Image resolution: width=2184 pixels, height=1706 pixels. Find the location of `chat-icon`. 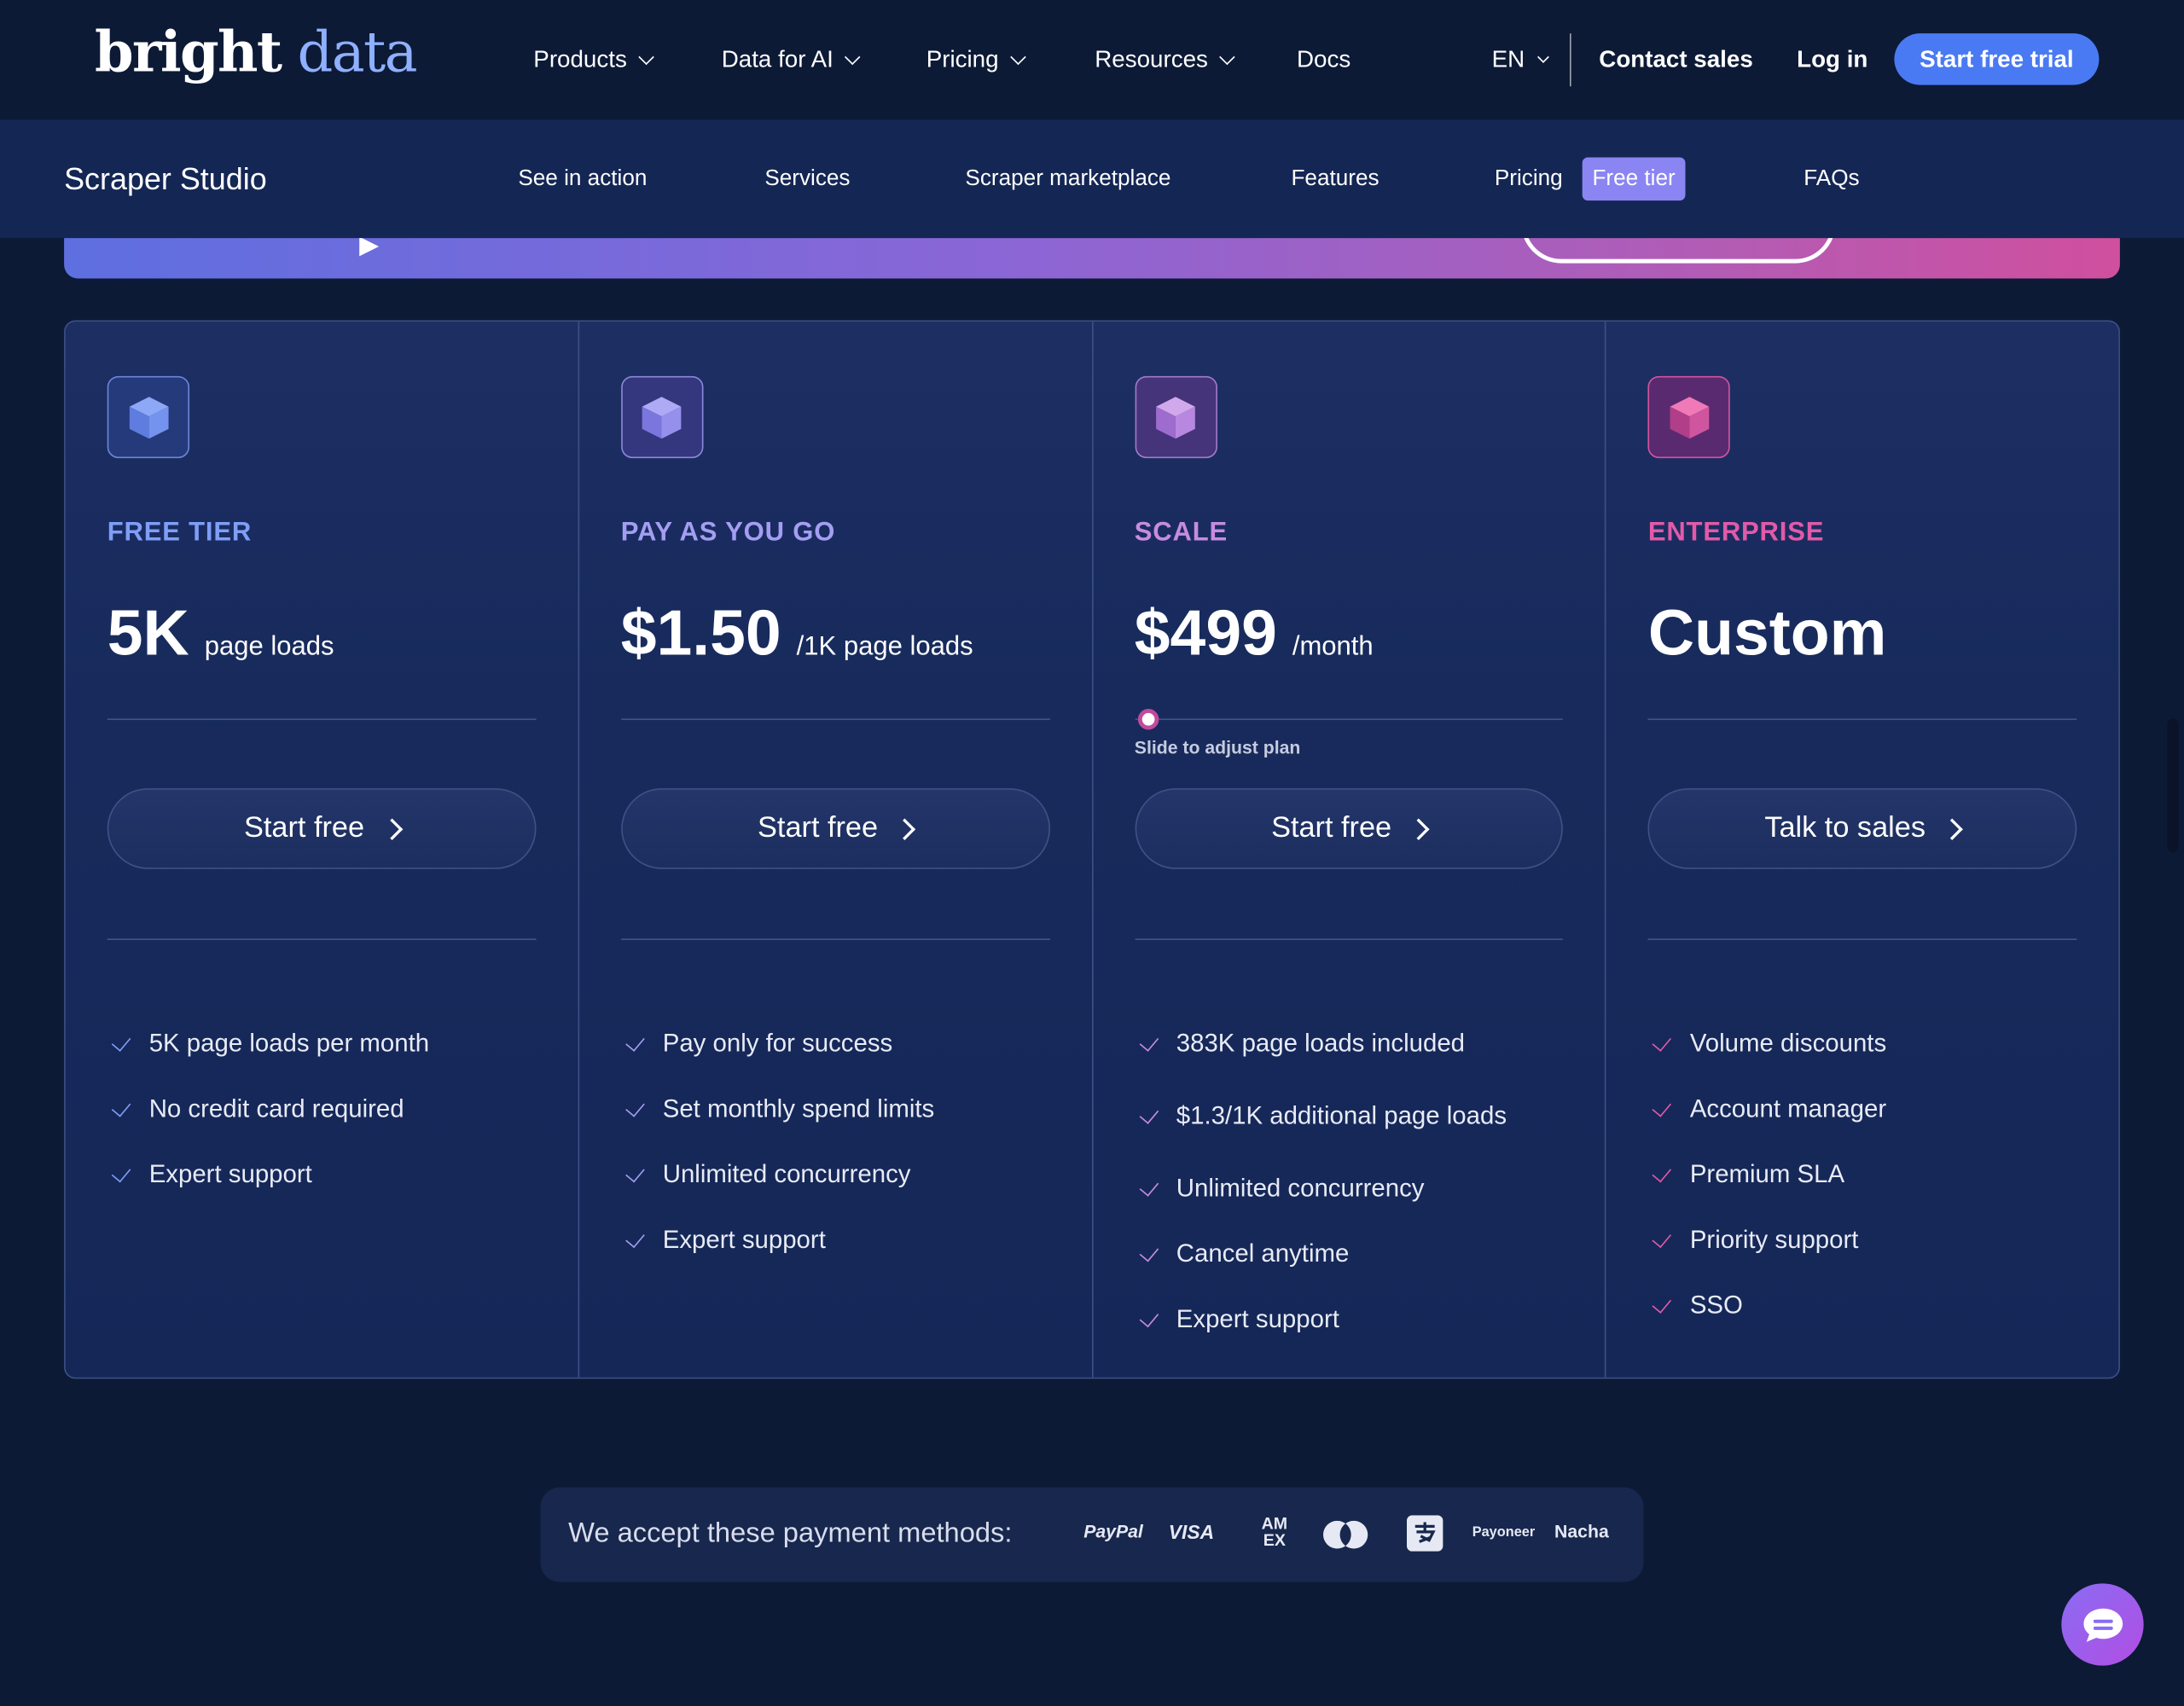

chat-icon is located at coordinates (2102, 1624).